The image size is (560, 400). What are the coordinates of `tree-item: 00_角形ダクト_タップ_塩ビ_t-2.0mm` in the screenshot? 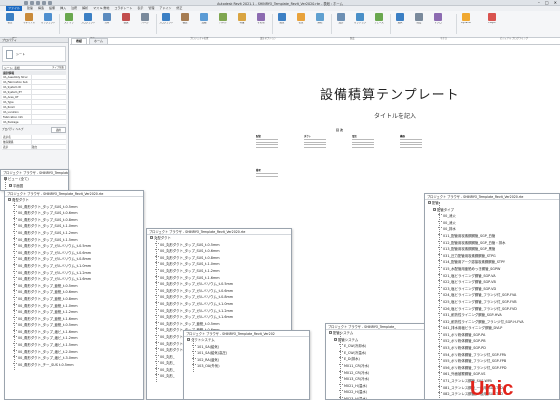 It's located at (74, 352).